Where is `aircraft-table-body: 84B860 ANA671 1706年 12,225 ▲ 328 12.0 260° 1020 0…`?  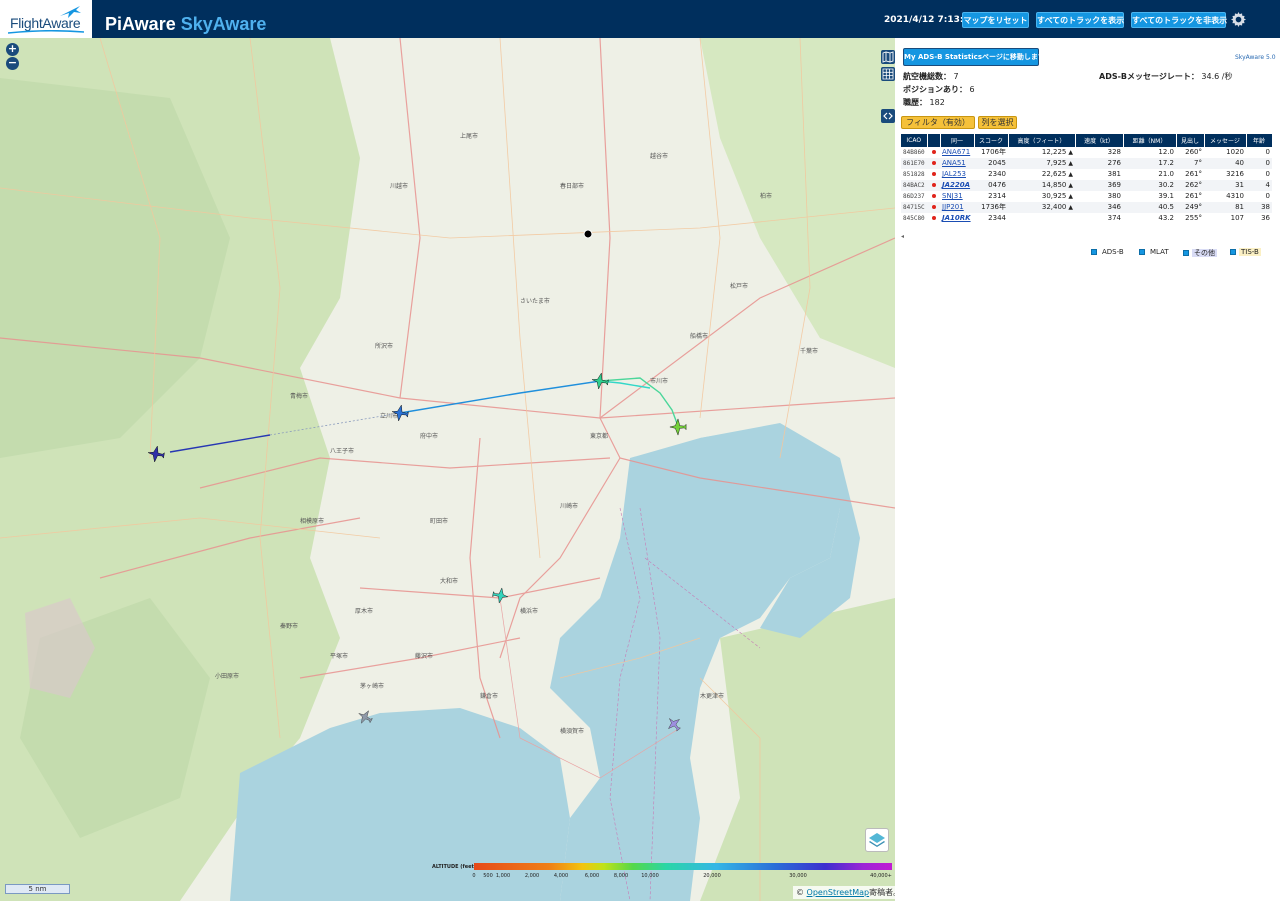
aircraft-table-body: 84B860 ANA671 1706年 12,225 ▲ 328 12.0 260° 1020 0… is located at coordinates (1086, 185).